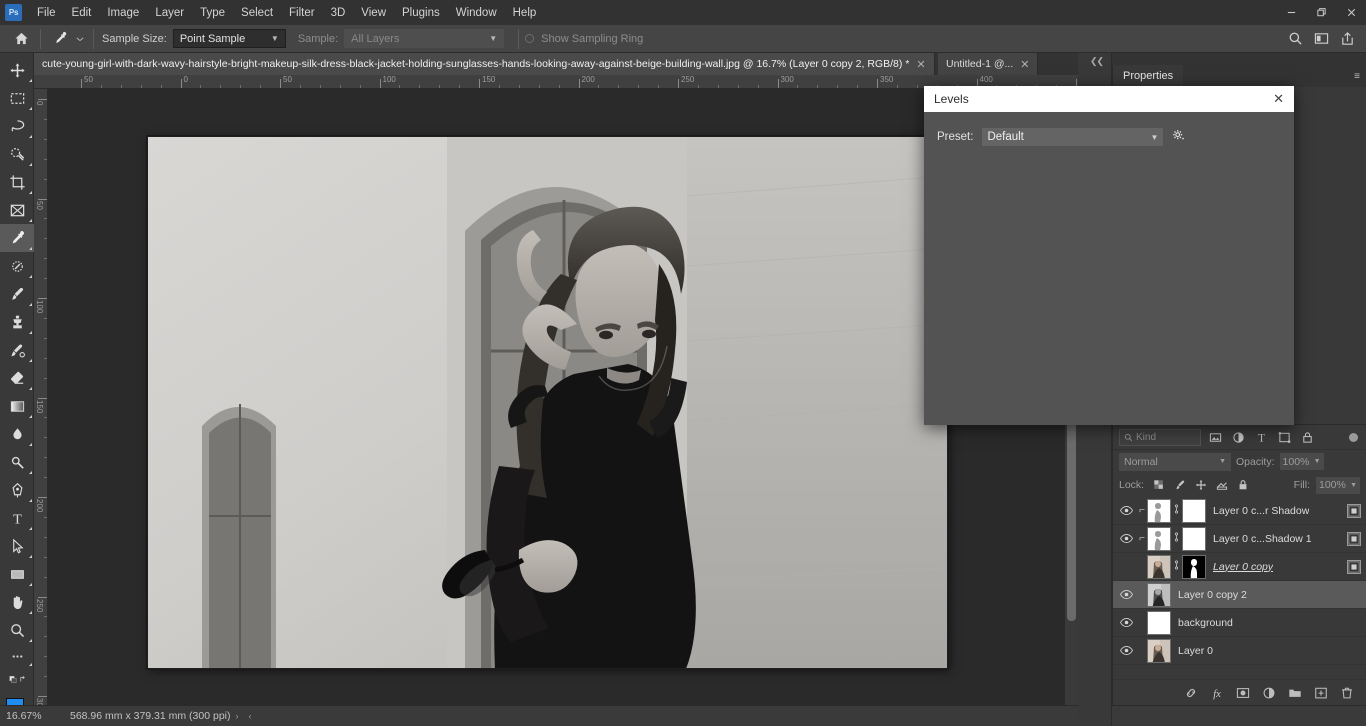 The image size is (1366, 726). Describe the element at coordinates (1239, 651) in the screenshot. I see `layer-row: Layer 0` at that location.